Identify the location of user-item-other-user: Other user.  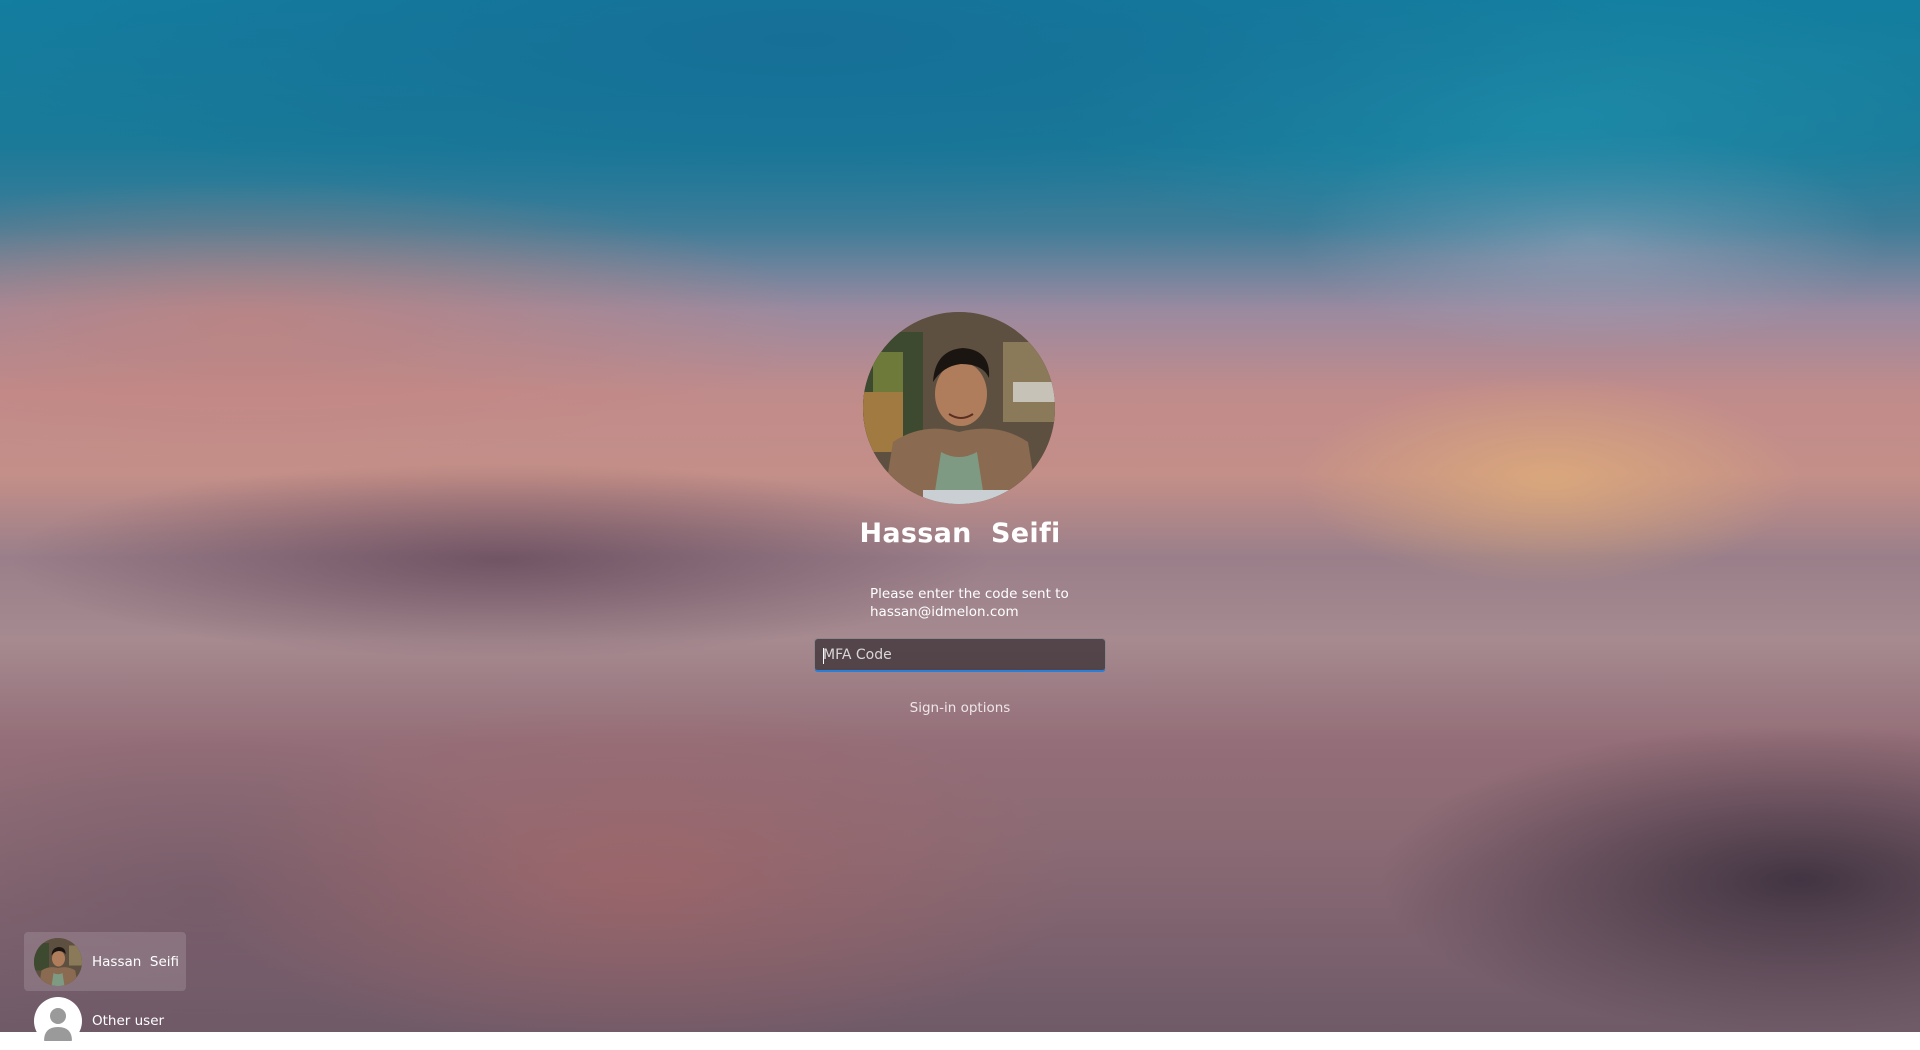
(105, 1020).